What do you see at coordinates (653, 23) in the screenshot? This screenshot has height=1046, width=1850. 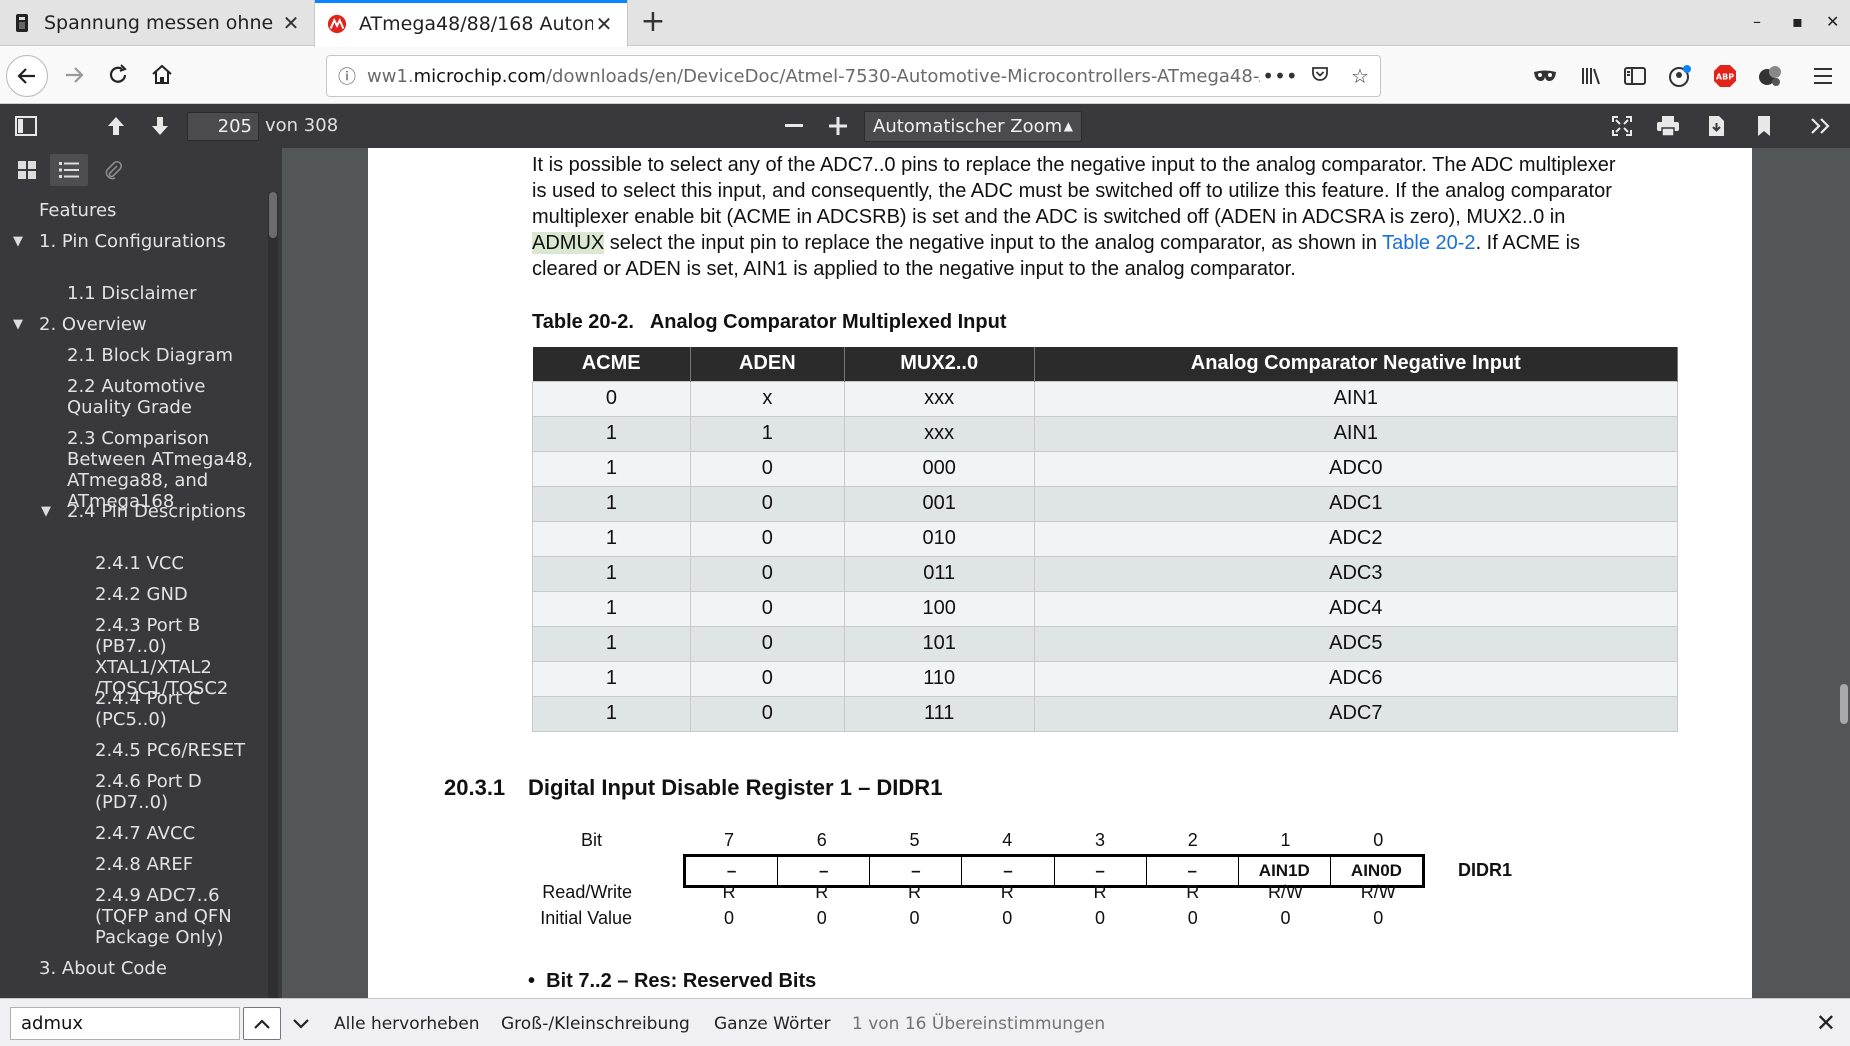 I see `new-tab-button: +` at bounding box center [653, 23].